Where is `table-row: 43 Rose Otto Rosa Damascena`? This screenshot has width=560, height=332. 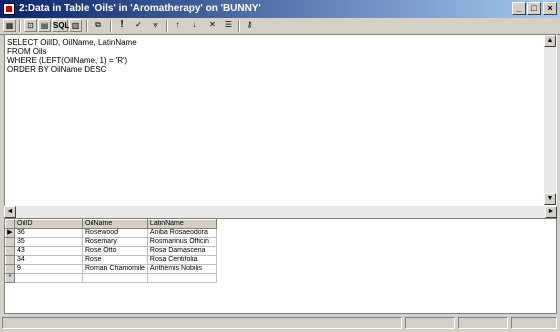
table-row: 43 Rose Otto Rosa Damascena is located at coordinates (111, 251).